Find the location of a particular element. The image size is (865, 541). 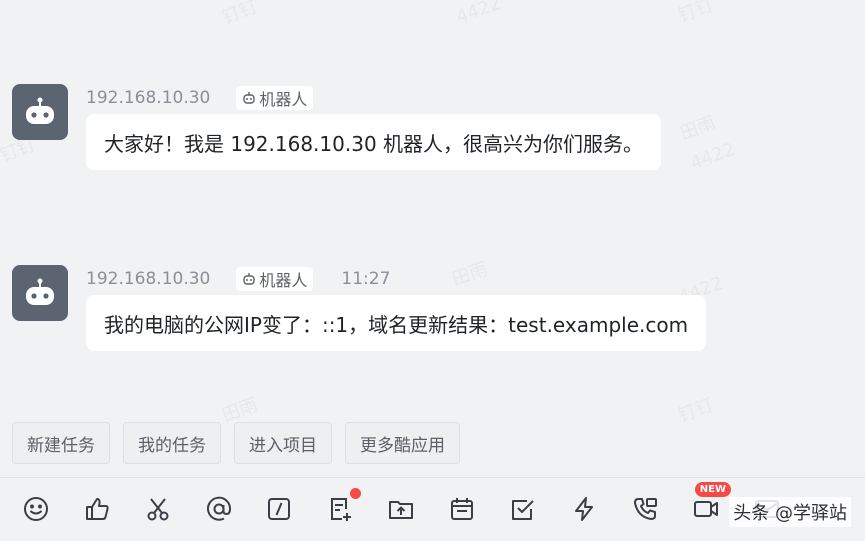

new-task-button: 新建任务 is located at coordinates (61, 443).